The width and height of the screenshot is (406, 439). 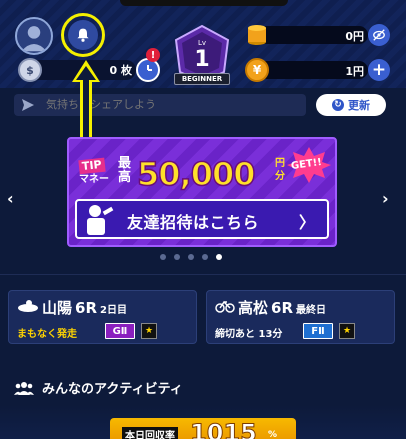 I want to click on race-card-takamatsu: 高松 6R 最終日 締切あと 13分 FⅡ ★, so click(x=300, y=317).